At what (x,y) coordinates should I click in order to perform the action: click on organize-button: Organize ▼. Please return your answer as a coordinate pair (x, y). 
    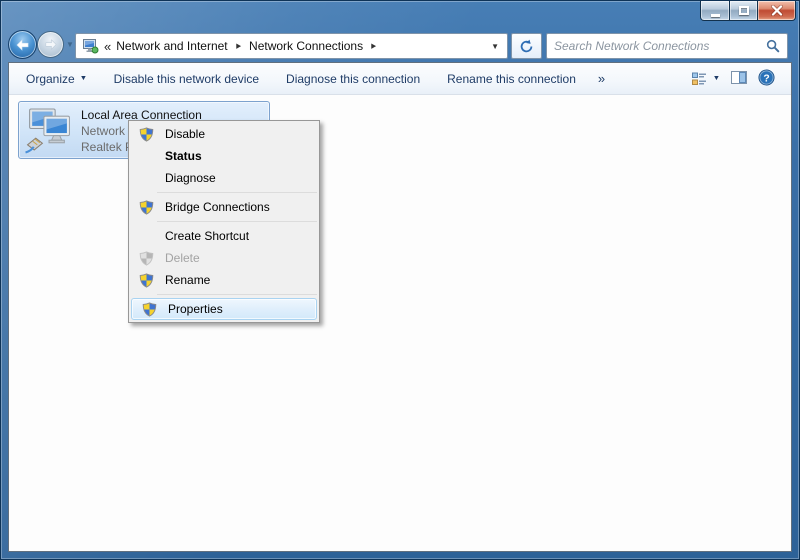
    Looking at the image, I should click on (56, 79).